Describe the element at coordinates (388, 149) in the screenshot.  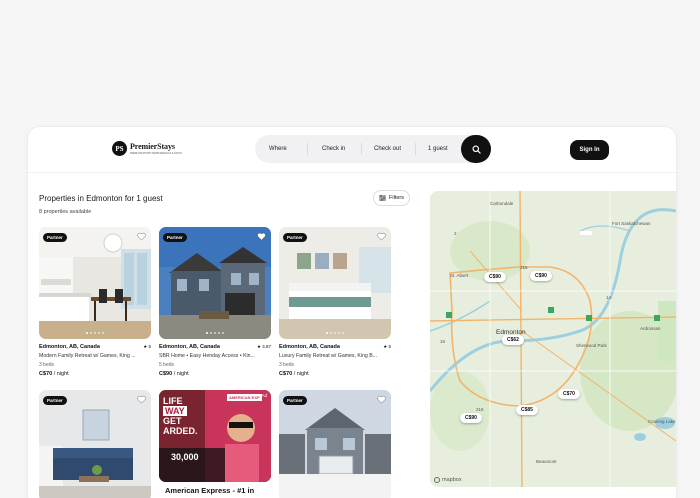
I see `search-checkout-field: Check out` at that location.